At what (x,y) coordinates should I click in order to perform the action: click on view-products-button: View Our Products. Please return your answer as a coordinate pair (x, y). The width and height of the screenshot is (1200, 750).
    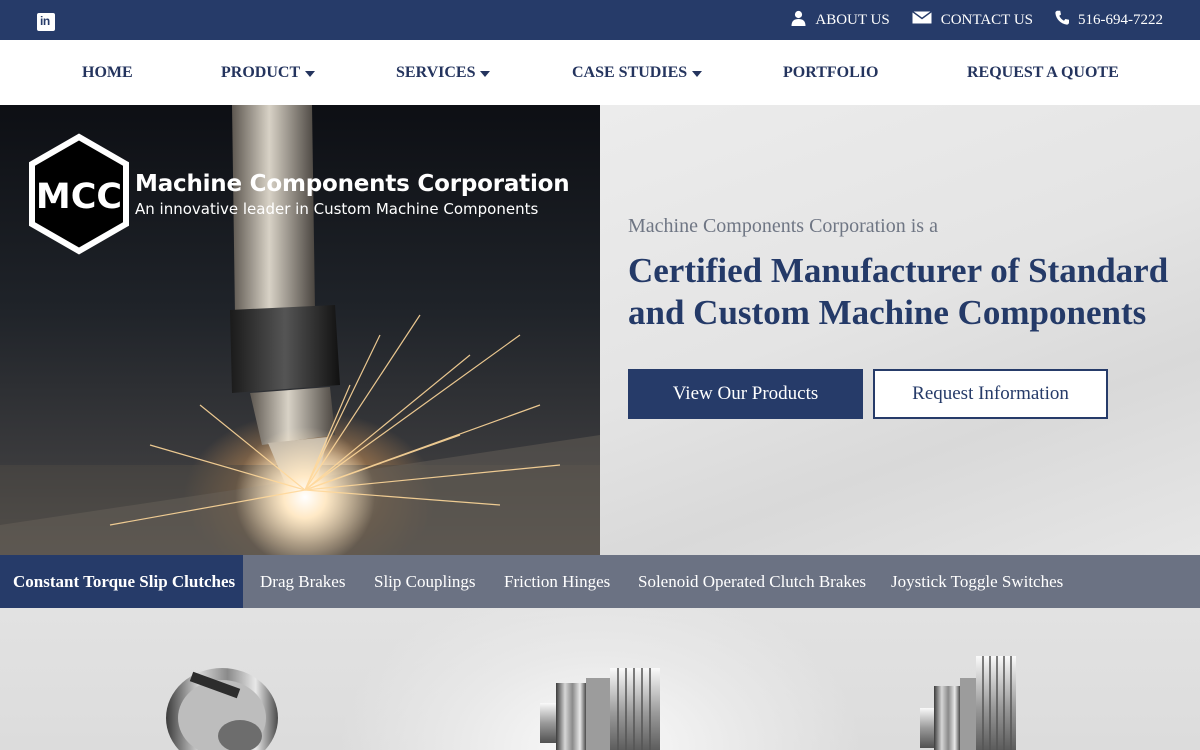
    Looking at the image, I should click on (745, 394).